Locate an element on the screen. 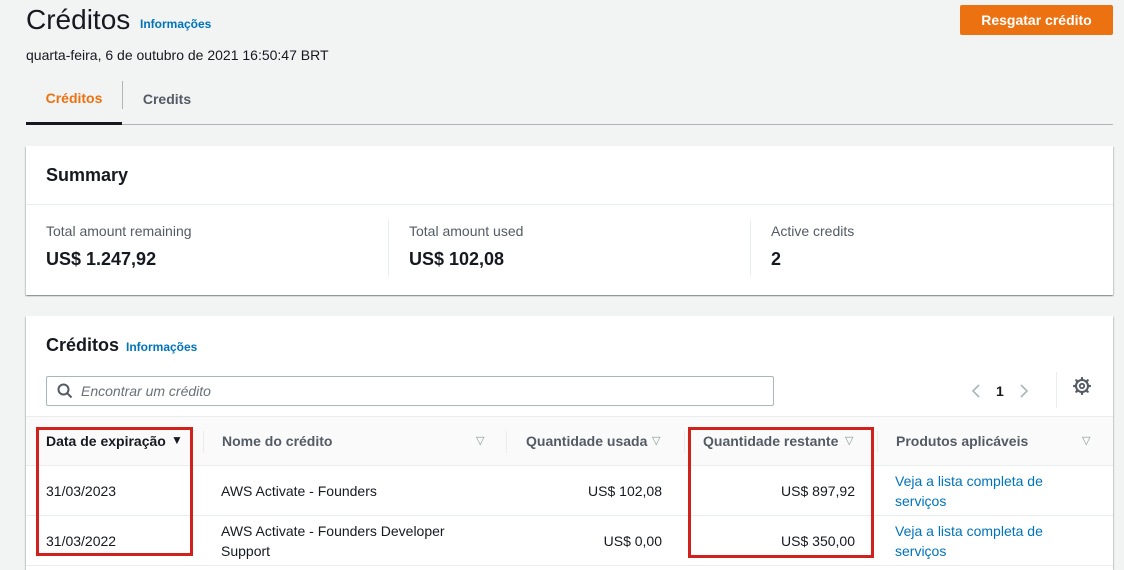 The image size is (1124, 570). column-header-applicable-products: Produtos aplicáveis is located at coordinates (986, 441).